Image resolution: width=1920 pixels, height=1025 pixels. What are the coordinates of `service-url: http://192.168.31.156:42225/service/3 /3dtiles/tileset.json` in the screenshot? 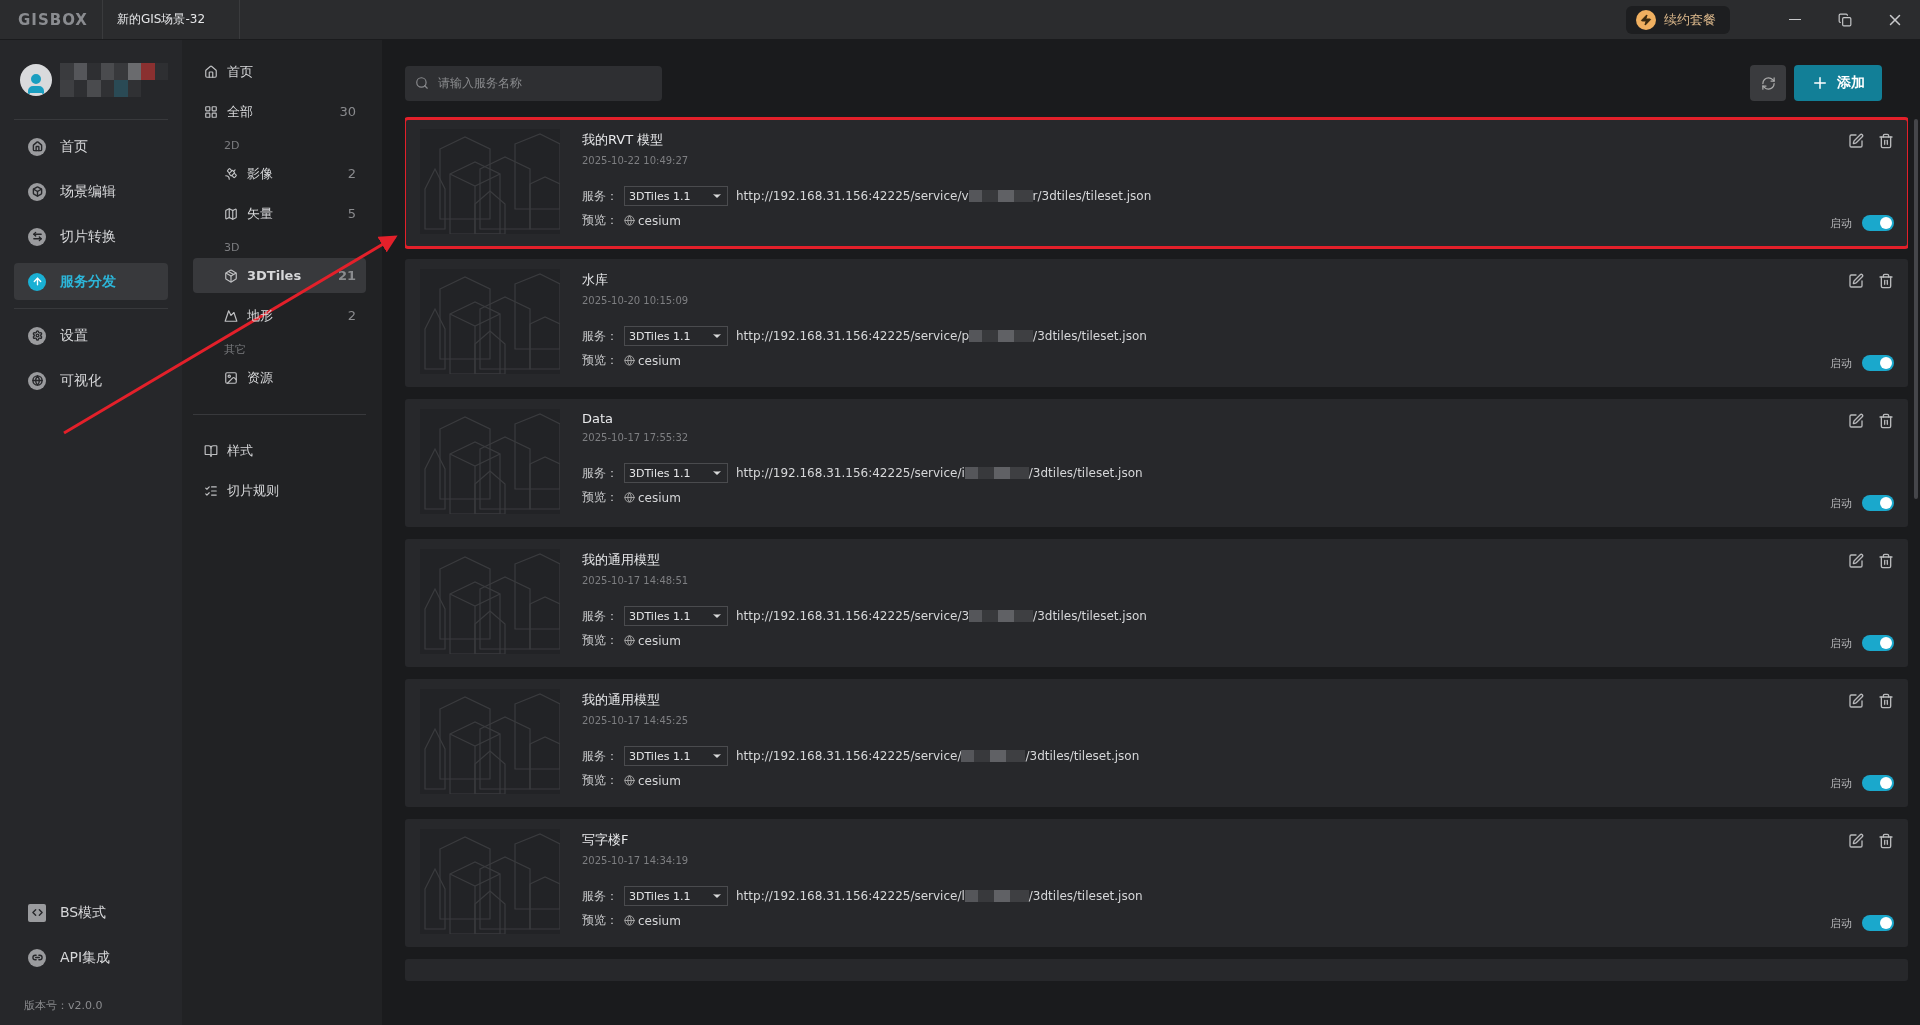 It's located at (941, 616).